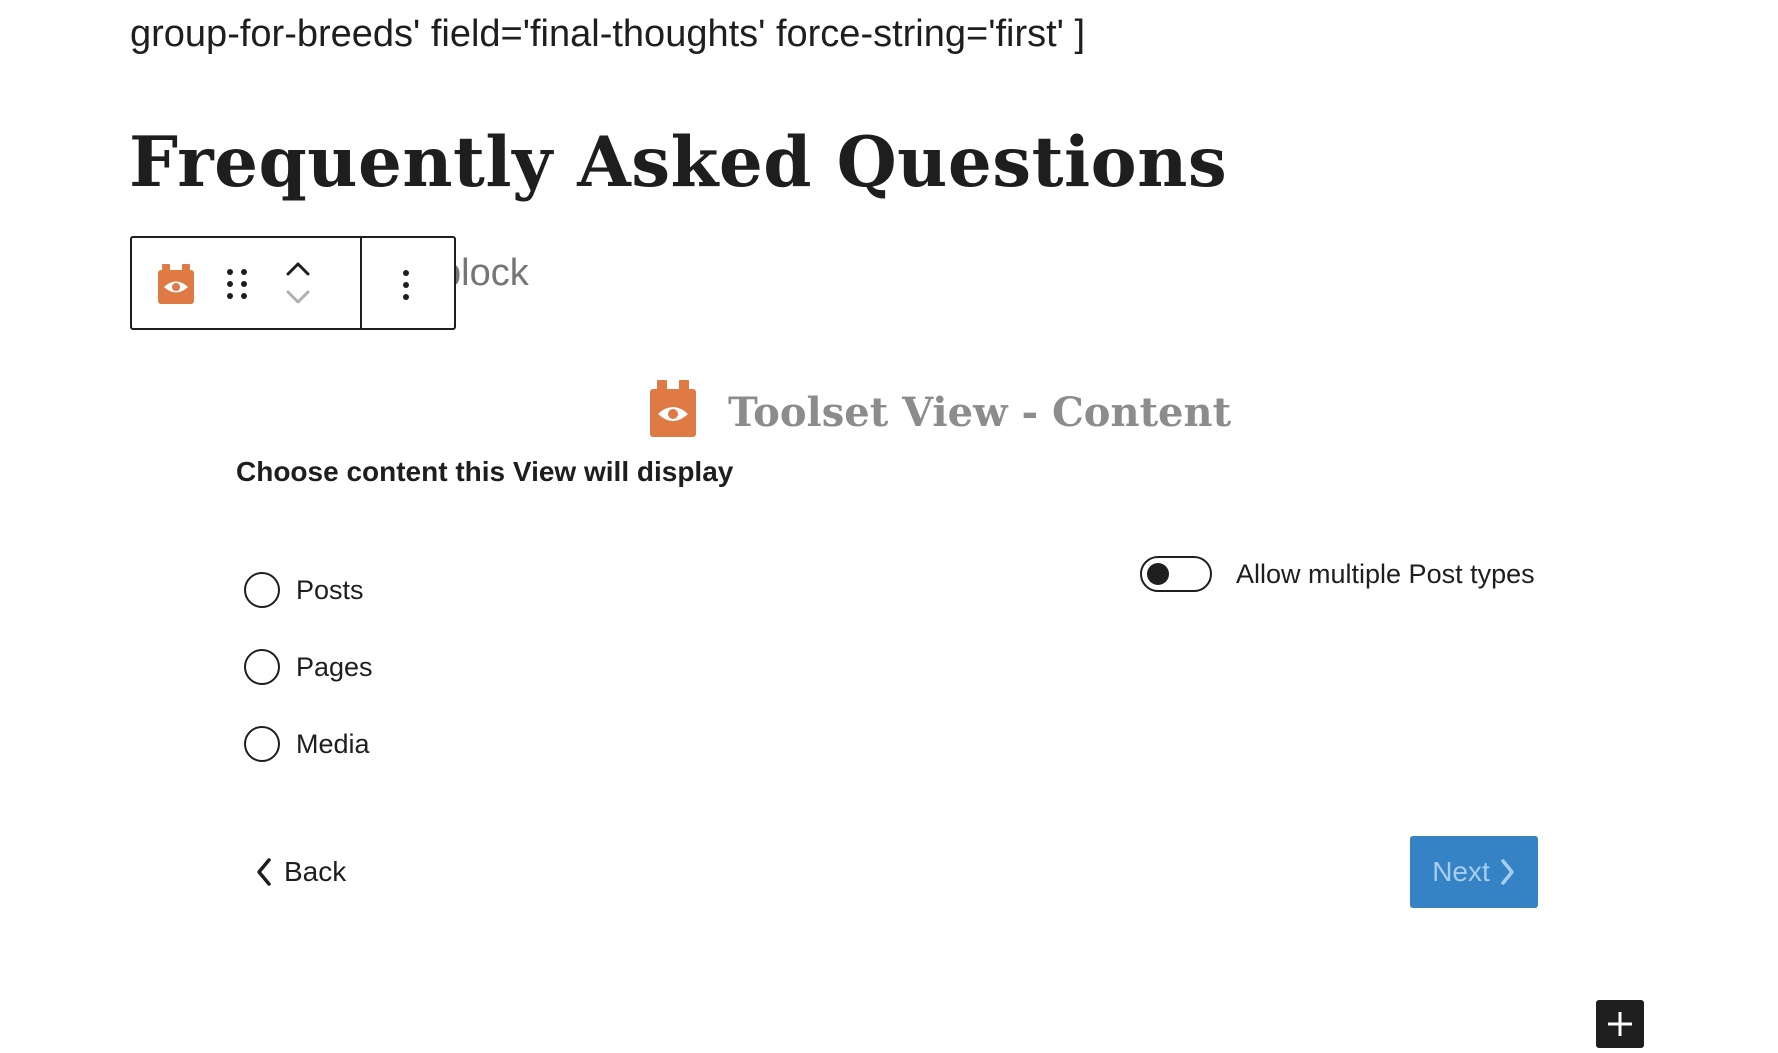  What do you see at coordinates (485, 471) in the screenshot?
I see `wizard-subtitle: Choose content this View will display` at bounding box center [485, 471].